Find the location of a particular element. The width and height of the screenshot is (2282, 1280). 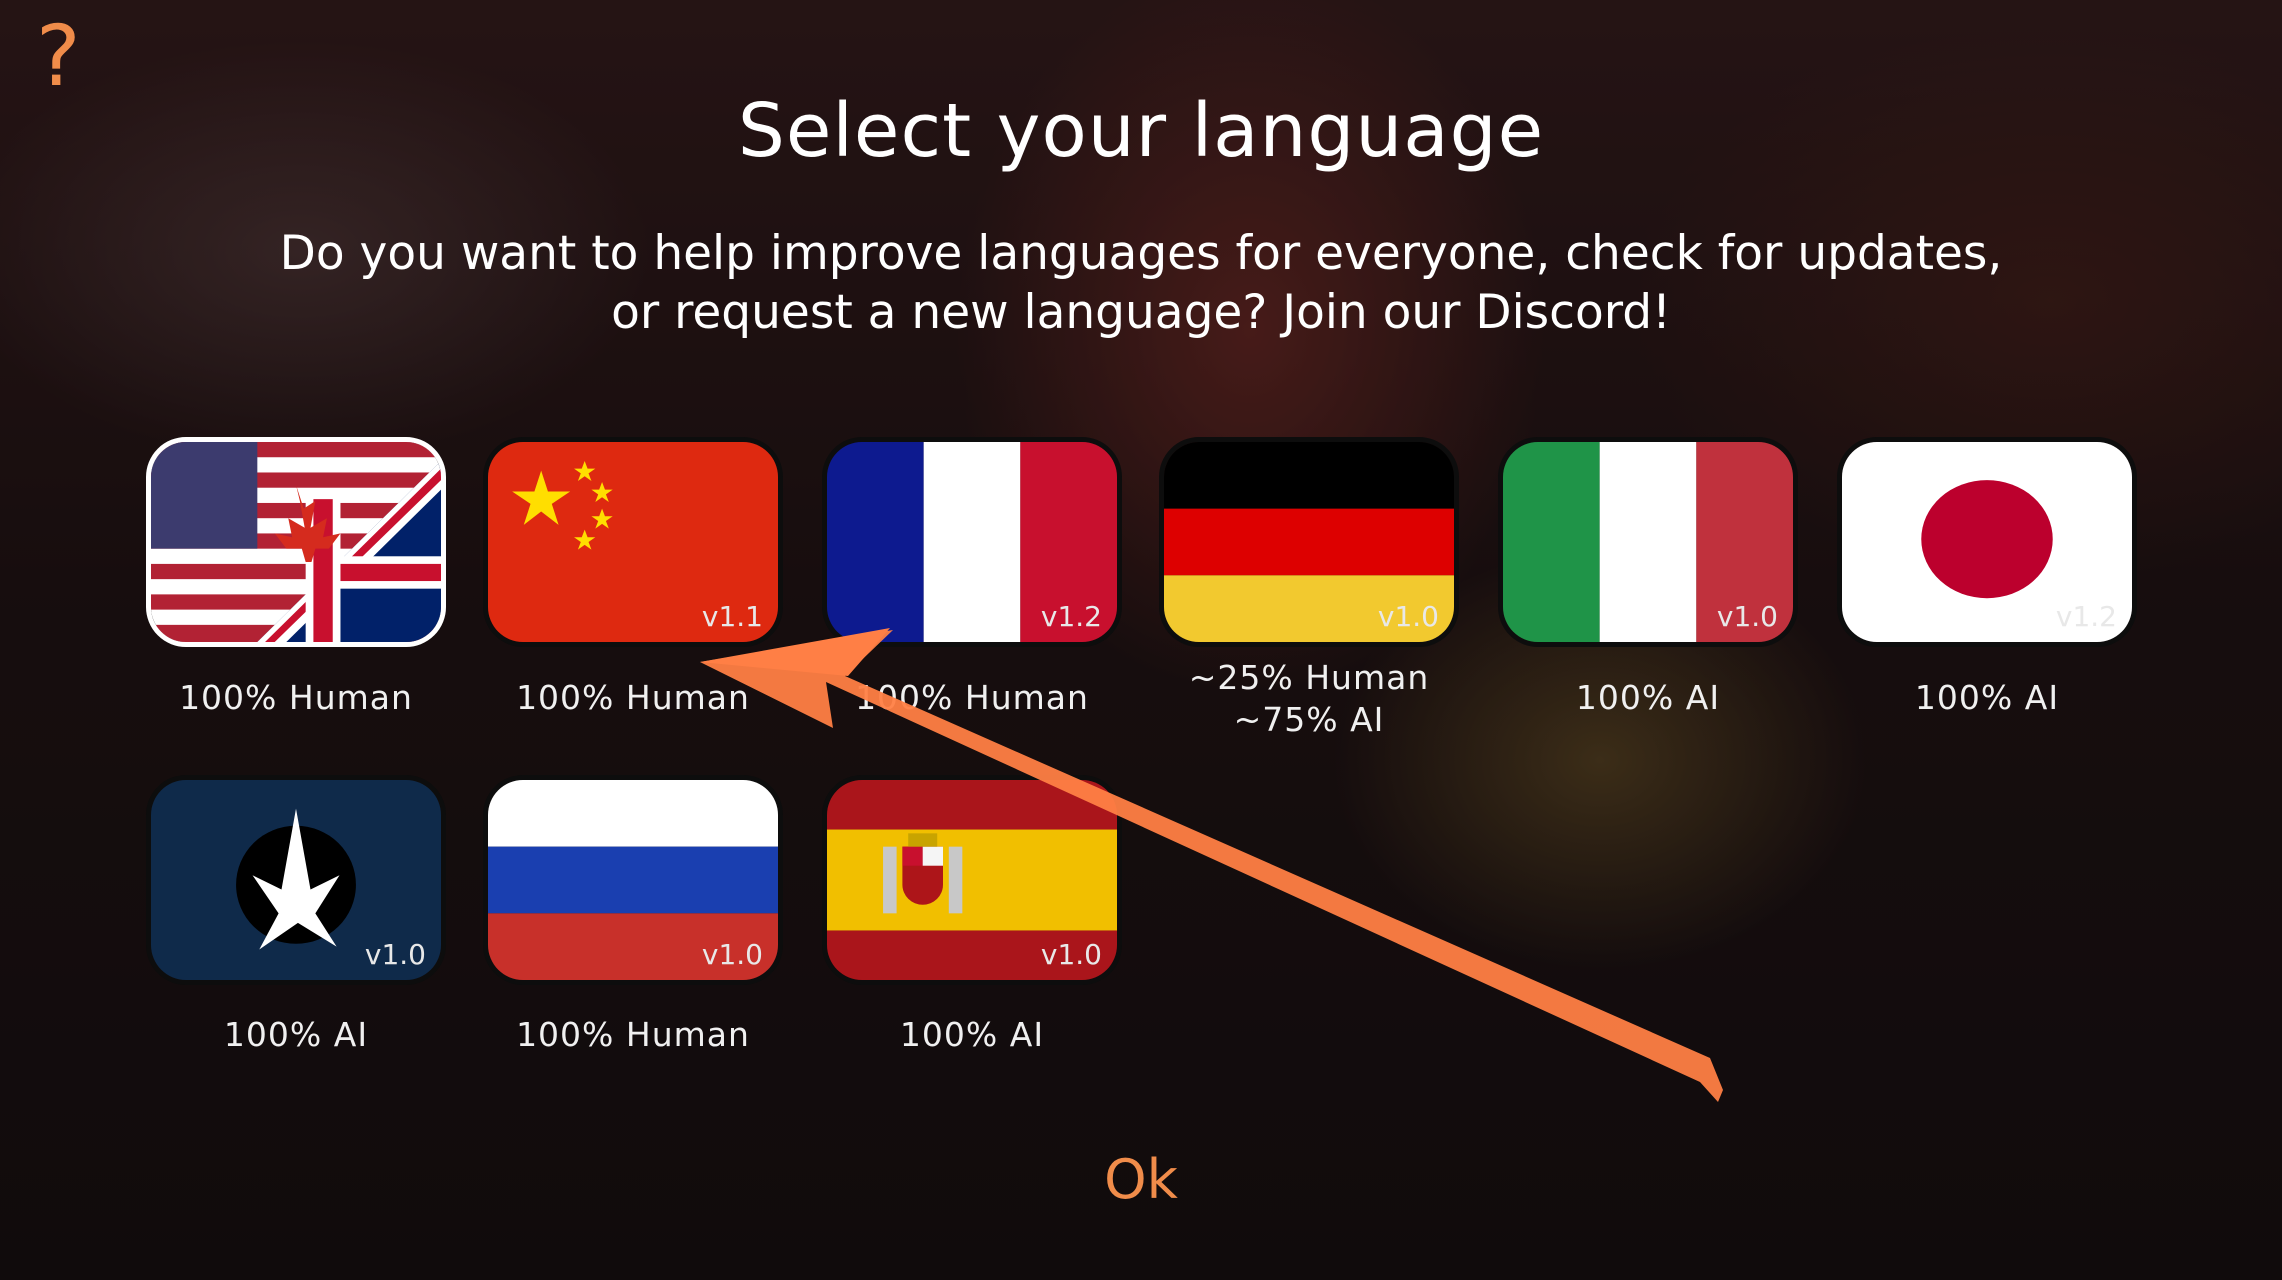

language-label: ~25% Human is located at coordinates (1309, 677).